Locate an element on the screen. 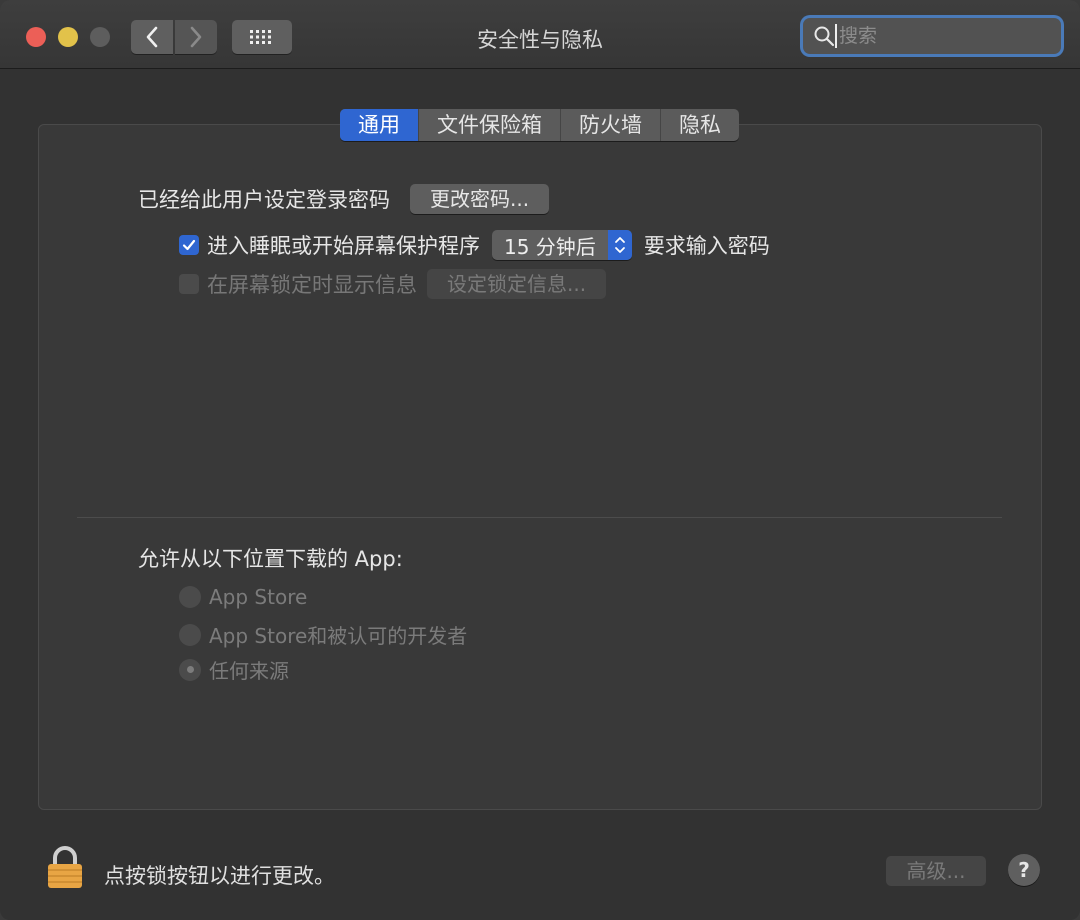  tab-general: 通用 is located at coordinates (379, 125).